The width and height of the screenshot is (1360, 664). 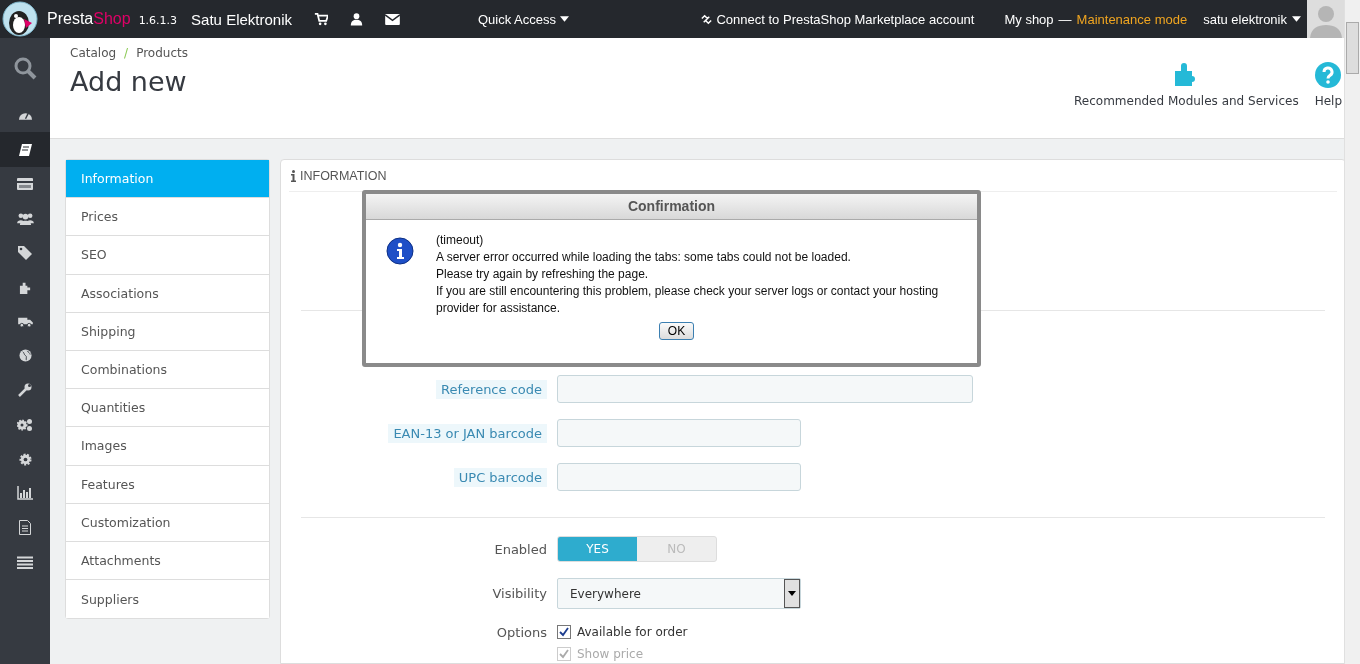 What do you see at coordinates (25, 356) in the screenshot?
I see `globe-icon` at bounding box center [25, 356].